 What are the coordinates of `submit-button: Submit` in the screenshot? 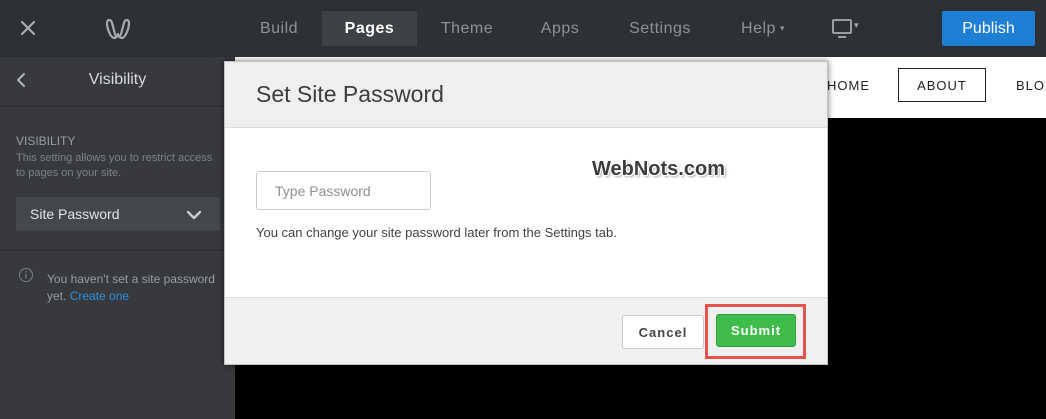 It's located at (756, 330).